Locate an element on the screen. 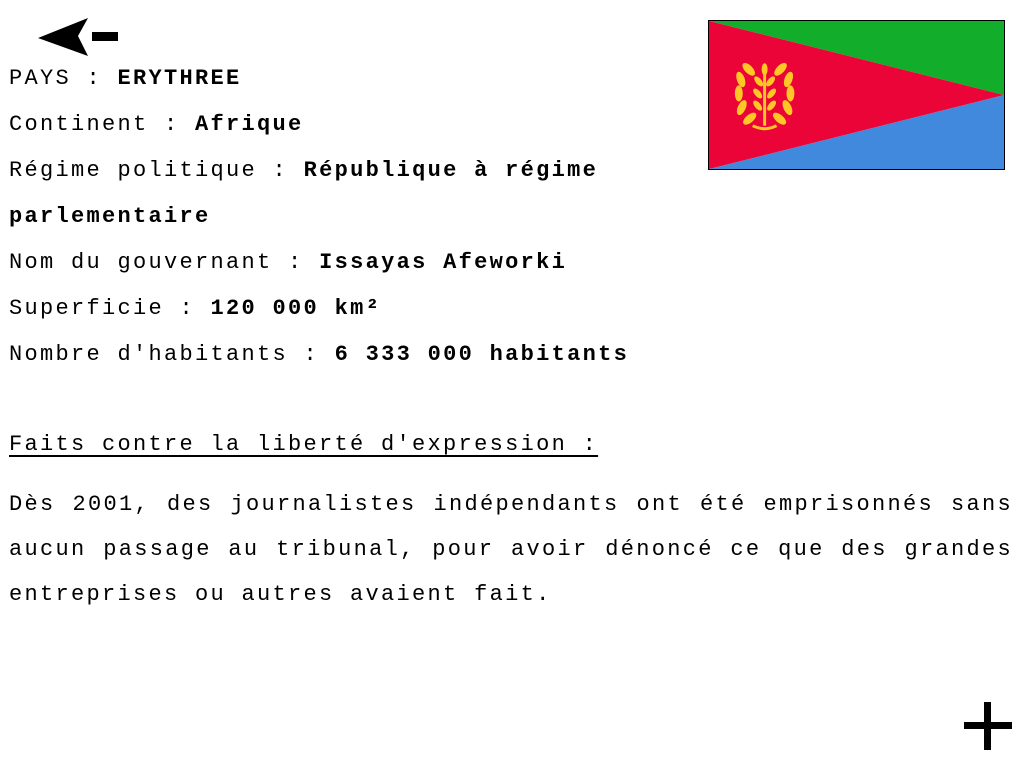 This screenshot has width=1024, height=768. continent-row: Continent : Afrique is located at coordinates (374, 125).